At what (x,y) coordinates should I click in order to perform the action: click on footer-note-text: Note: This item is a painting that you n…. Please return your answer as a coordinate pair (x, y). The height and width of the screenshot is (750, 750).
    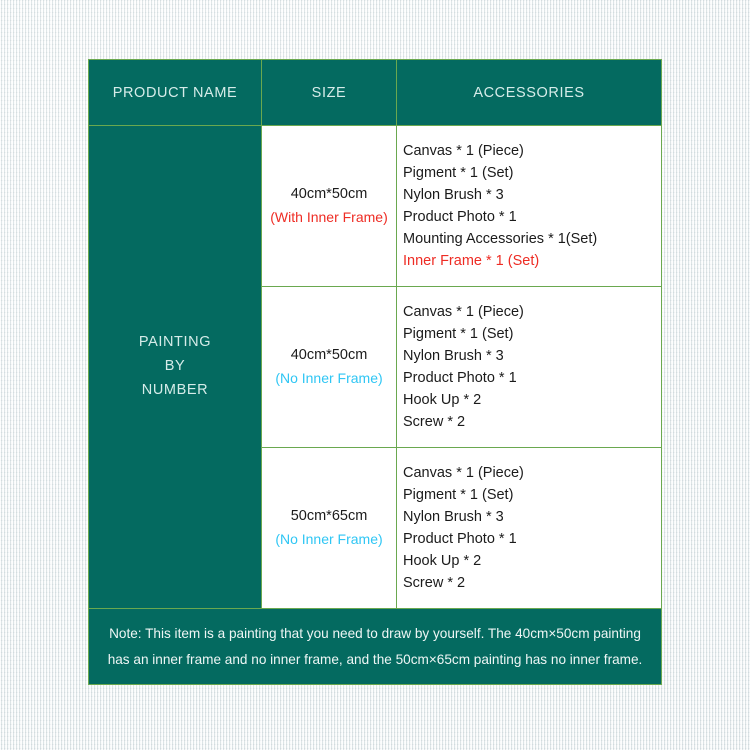
    Looking at the image, I should click on (375, 646).